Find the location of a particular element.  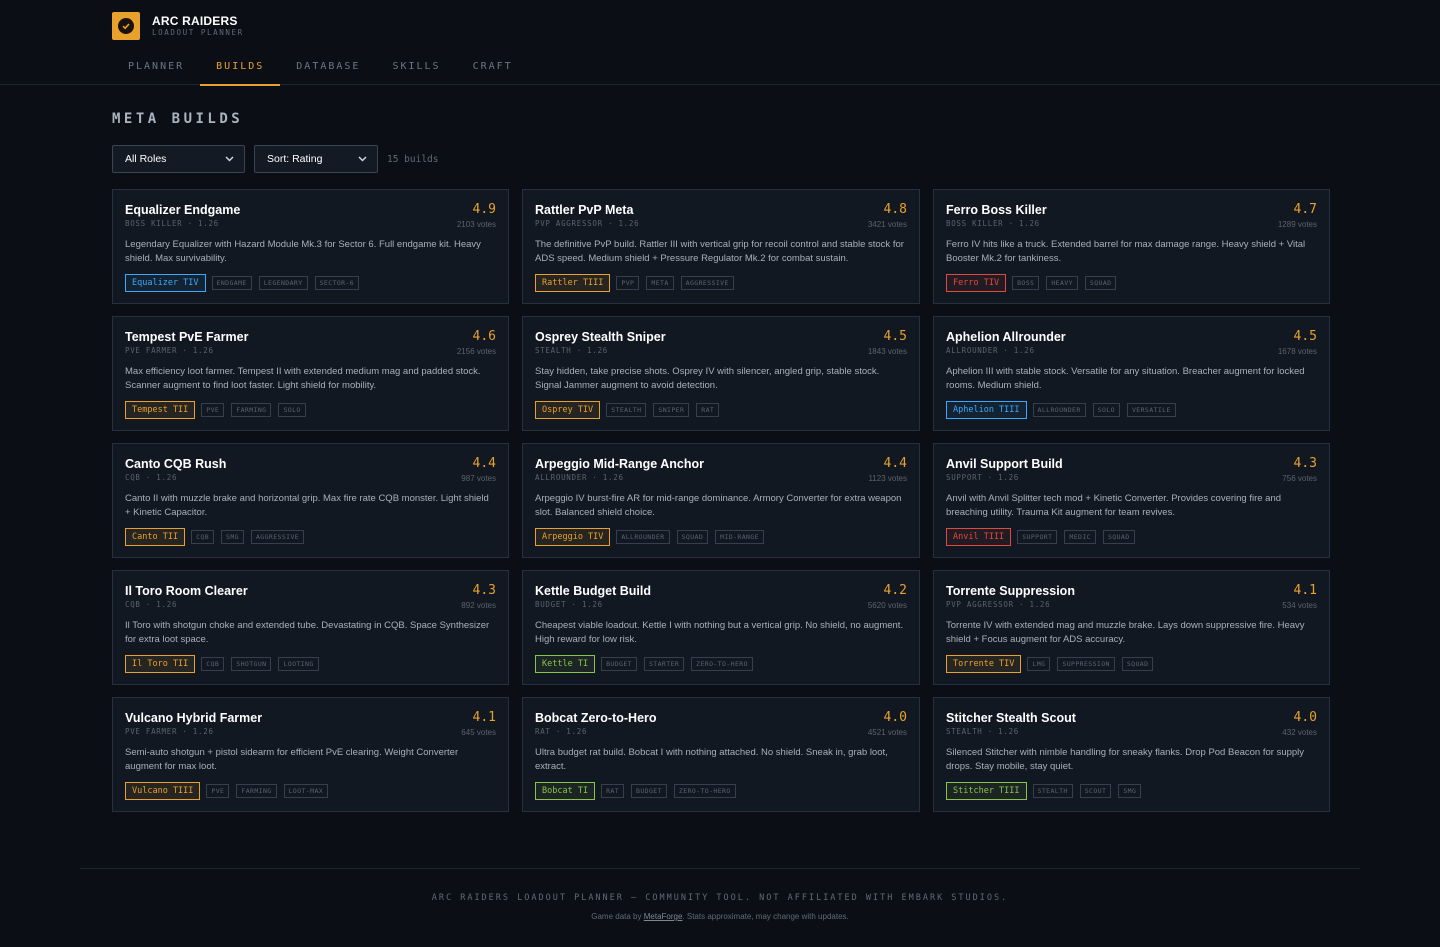

build-tags: Arpeggio TIV ALLROUNDER SQUAD MID-RANGE is located at coordinates (721, 537).